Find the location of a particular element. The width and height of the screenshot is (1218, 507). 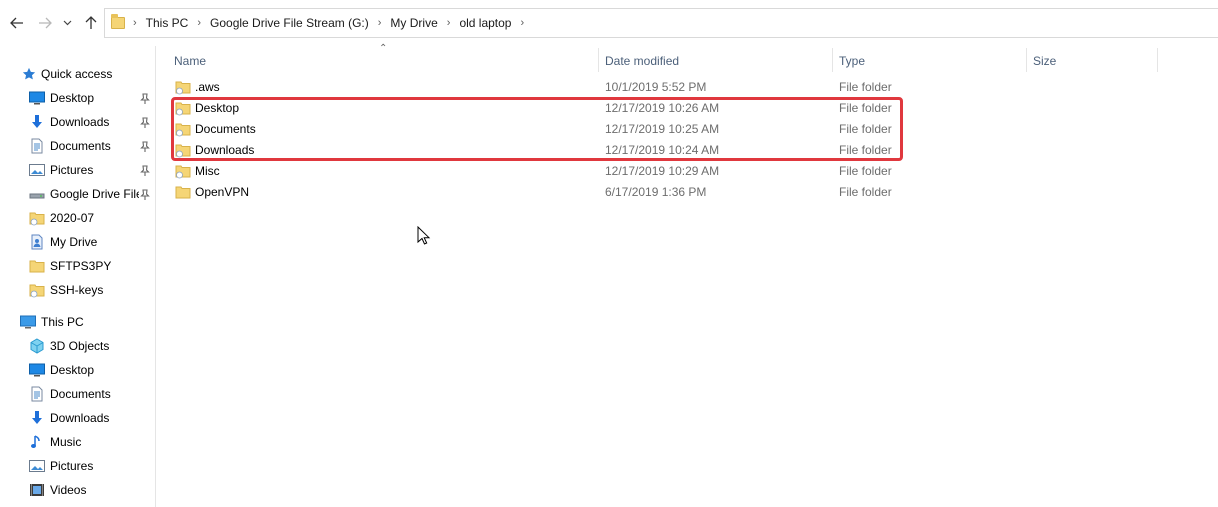

table-row: Misc 12/17/2019 10:29 AM File folder is located at coordinates (671, 171).